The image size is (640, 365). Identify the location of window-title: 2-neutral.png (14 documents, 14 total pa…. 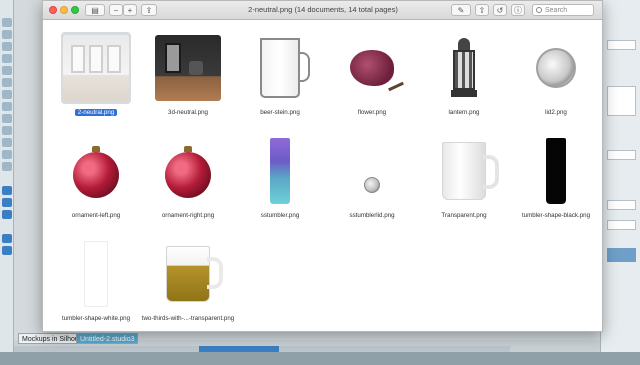
(323, 9).